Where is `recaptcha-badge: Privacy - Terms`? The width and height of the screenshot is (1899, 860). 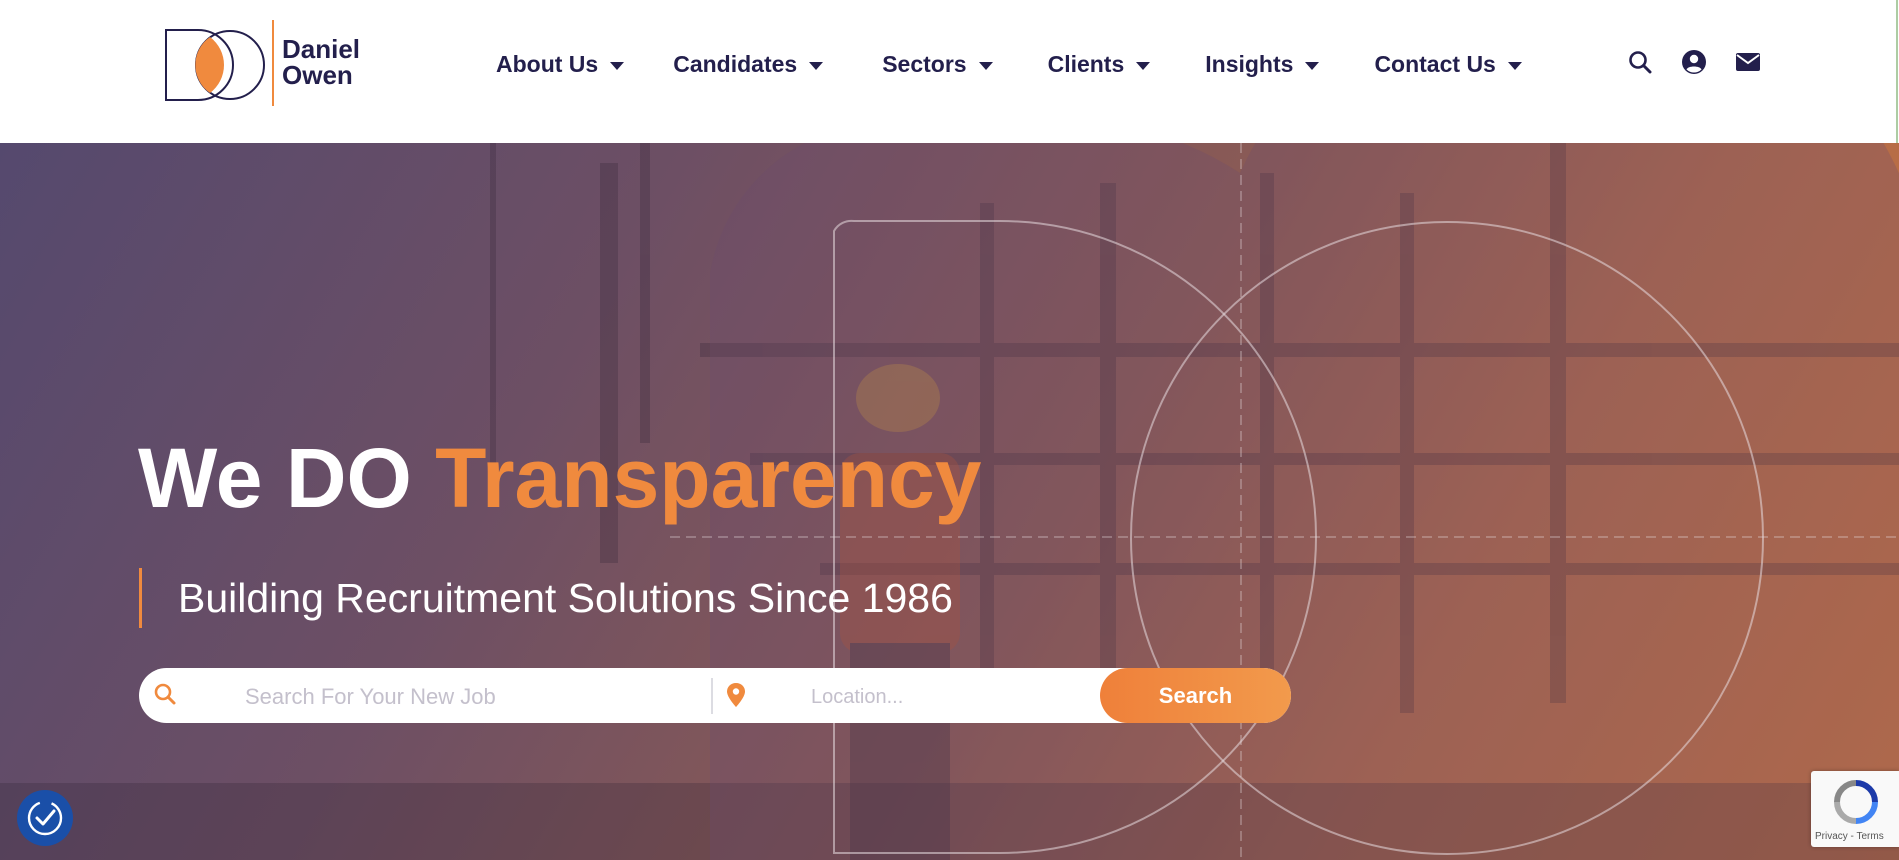 recaptcha-badge: Privacy - Terms is located at coordinates (1855, 809).